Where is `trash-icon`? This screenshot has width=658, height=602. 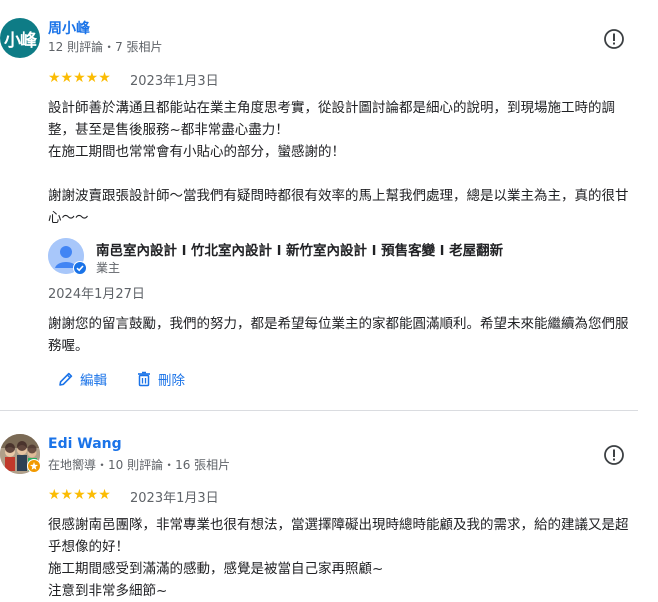 trash-icon is located at coordinates (144, 379).